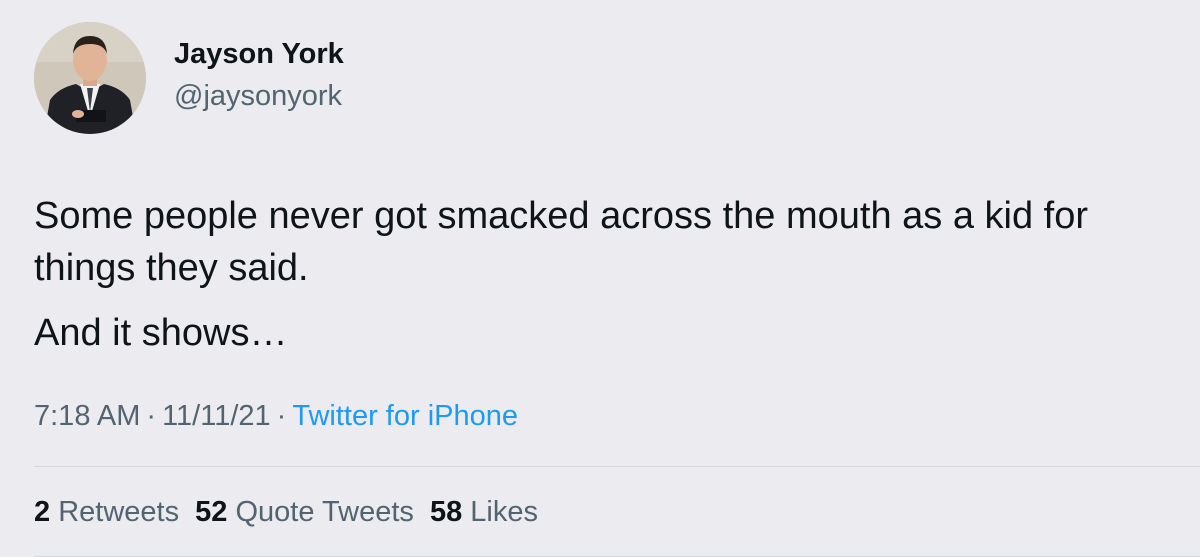 The width and height of the screenshot is (1200, 557). What do you see at coordinates (446, 512) in the screenshot?
I see `likes-count: 58` at bounding box center [446, 512].